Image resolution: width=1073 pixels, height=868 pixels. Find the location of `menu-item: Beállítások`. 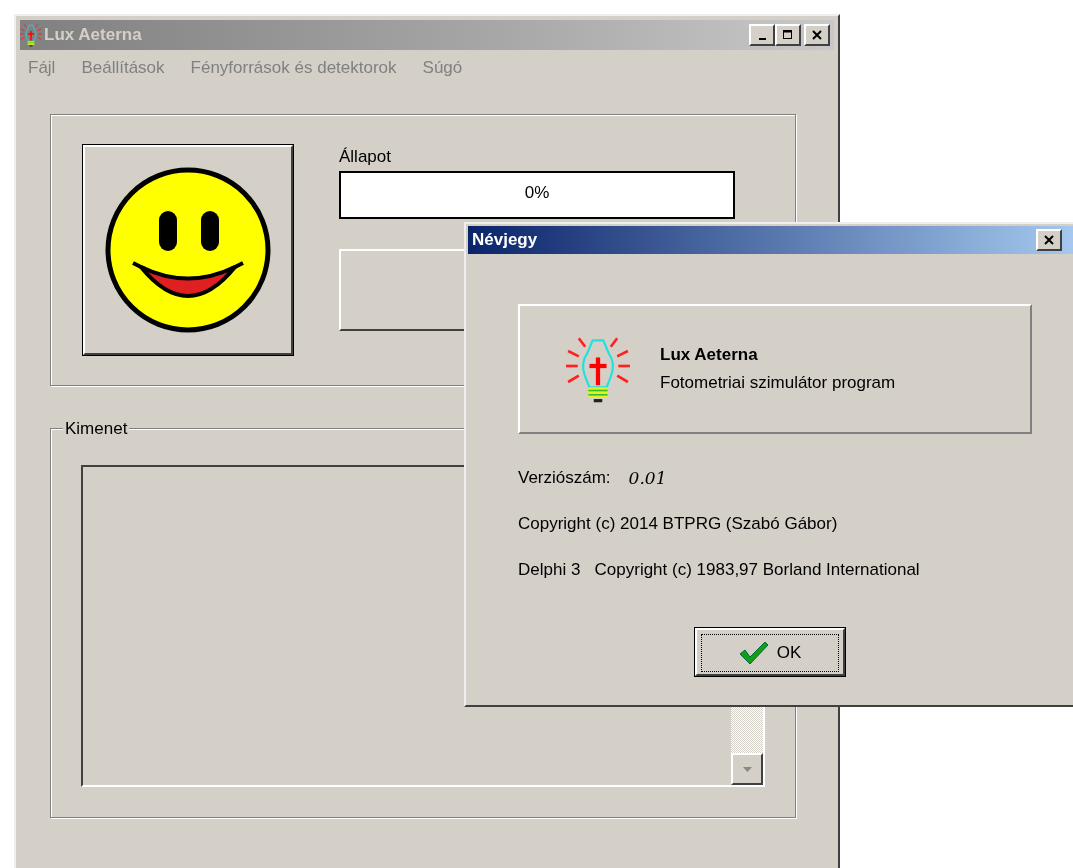

menu-item: Beállítások is located at coordinates (123, 68).